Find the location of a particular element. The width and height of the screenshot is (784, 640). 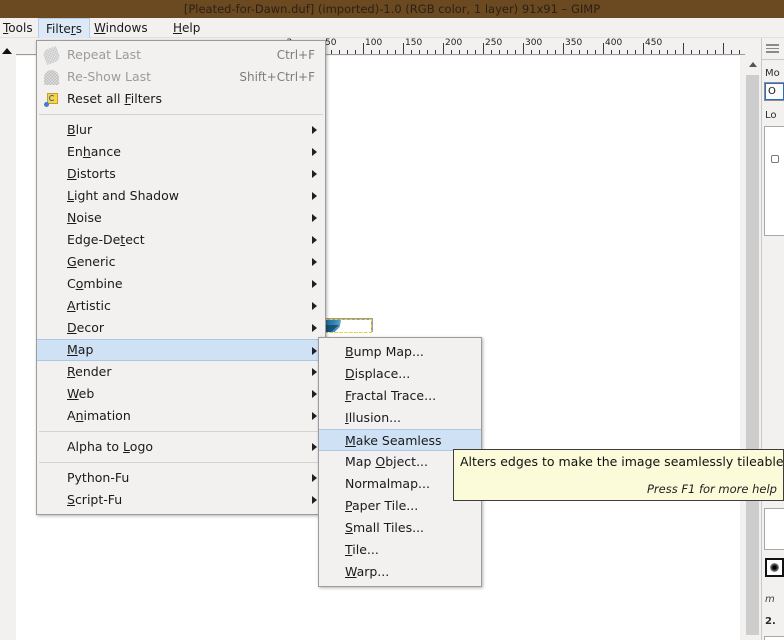

menu-item-make-seamless: Make Seamless is located at coordinates (400, 440).